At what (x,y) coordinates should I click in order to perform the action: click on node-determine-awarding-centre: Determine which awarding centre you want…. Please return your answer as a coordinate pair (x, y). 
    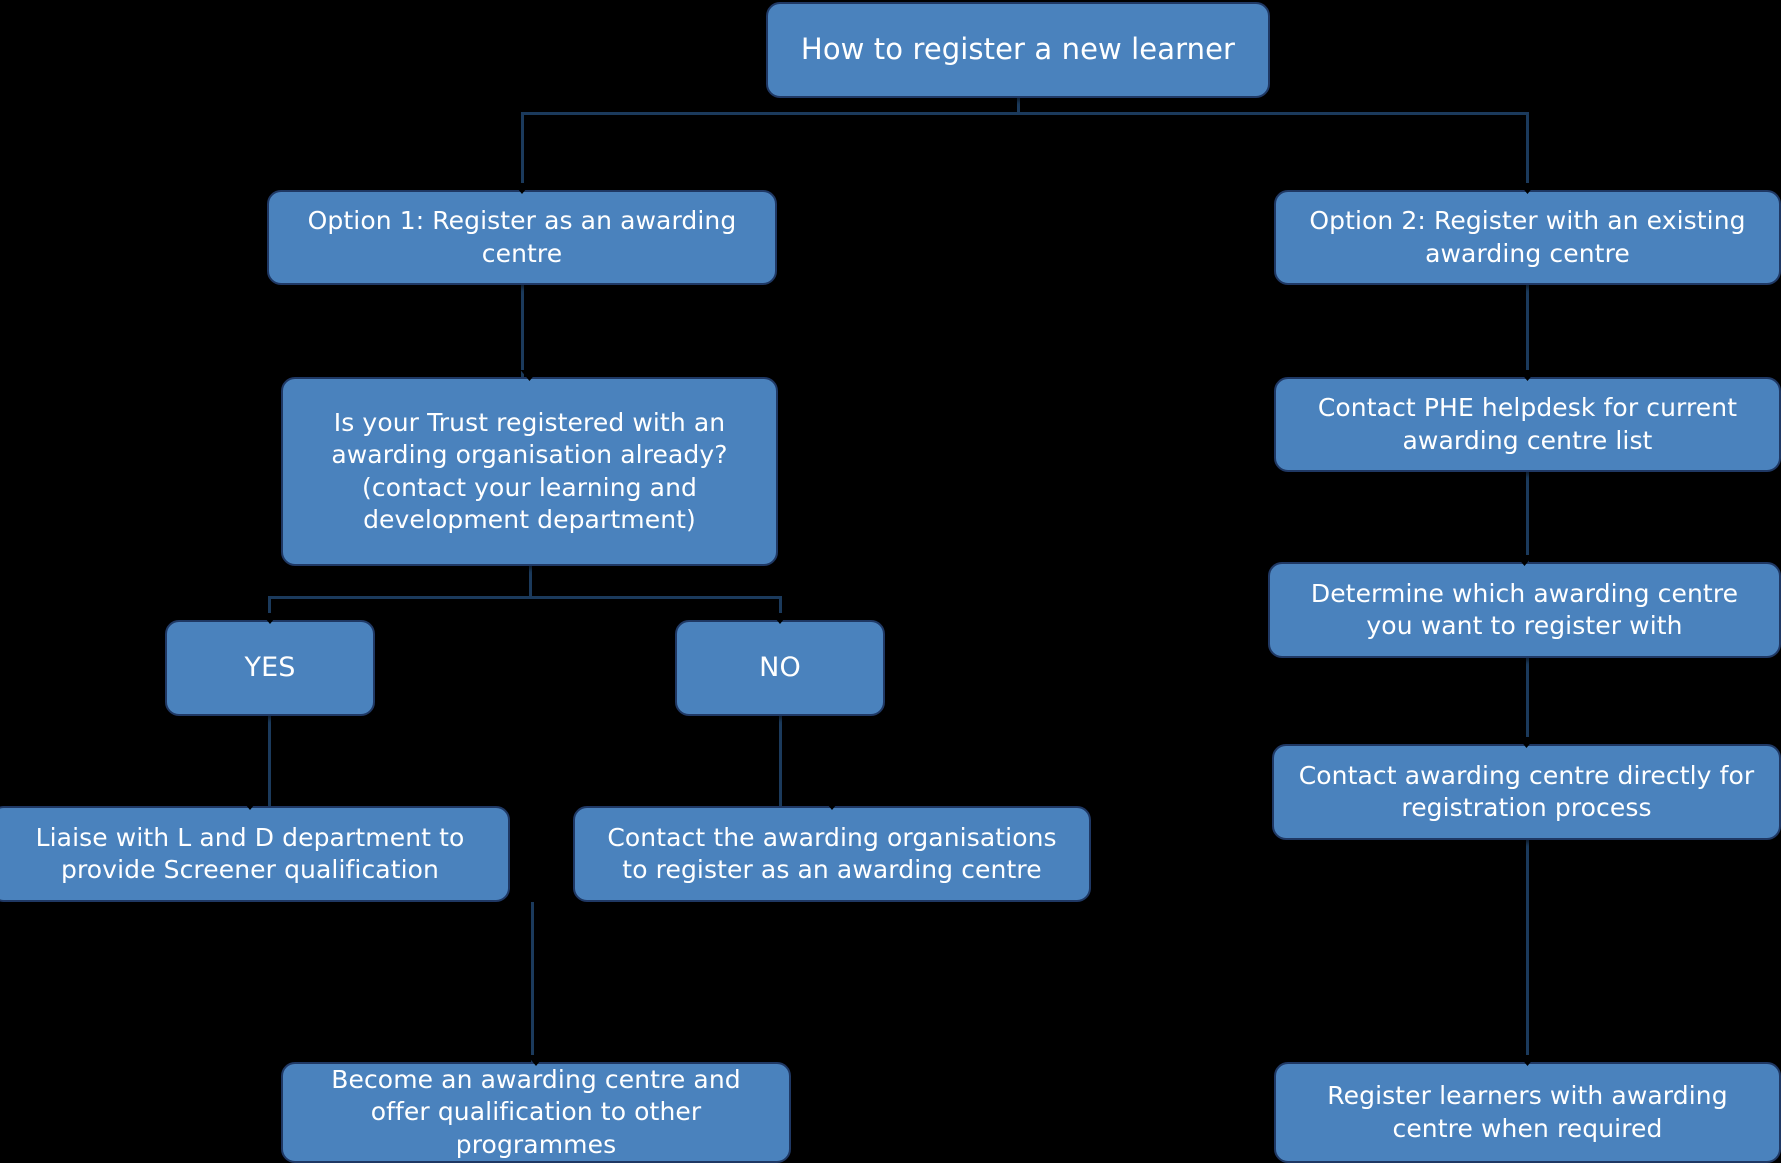
    Looking at the image, I should click on (1524, 610).